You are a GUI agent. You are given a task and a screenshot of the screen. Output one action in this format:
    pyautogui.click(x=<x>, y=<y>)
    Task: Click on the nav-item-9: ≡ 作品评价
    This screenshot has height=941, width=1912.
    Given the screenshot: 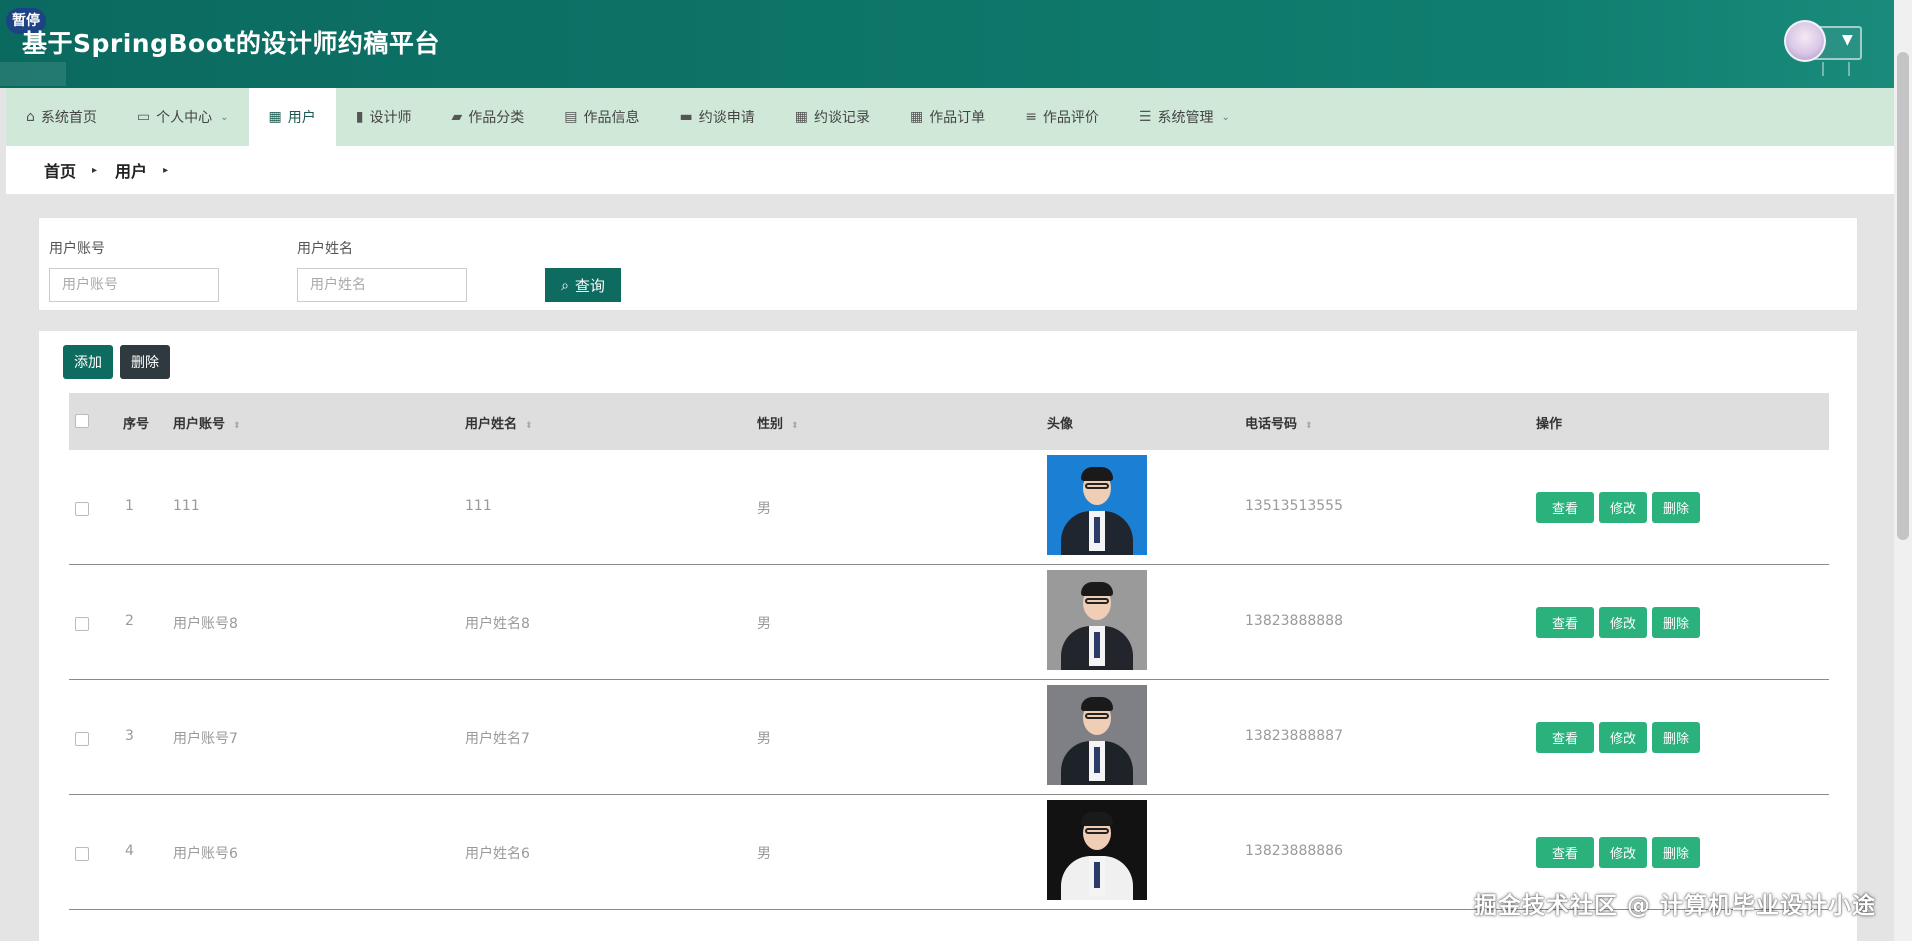 What is the action you would take?
    pyautogui.click(x=1062, y=117)
    